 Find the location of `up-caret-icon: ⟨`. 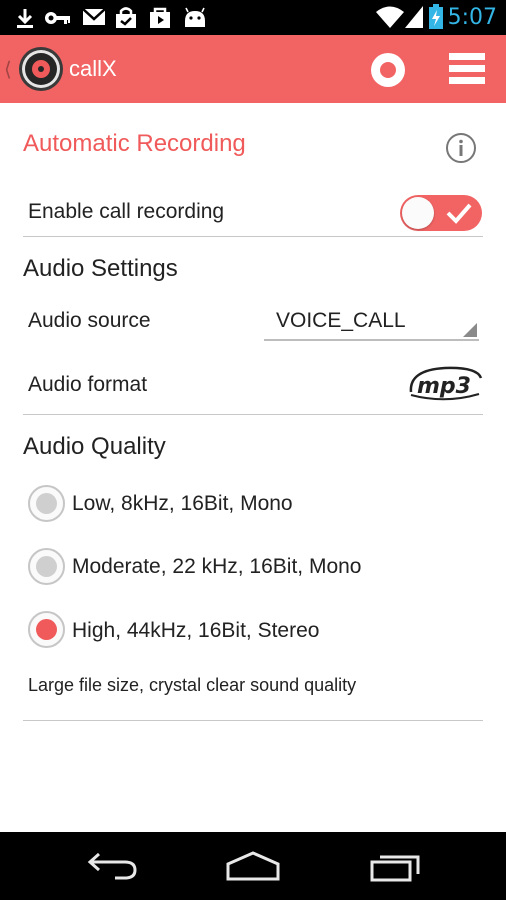

up-caret-icon: ⟨ is located at coordinates (8, 69).